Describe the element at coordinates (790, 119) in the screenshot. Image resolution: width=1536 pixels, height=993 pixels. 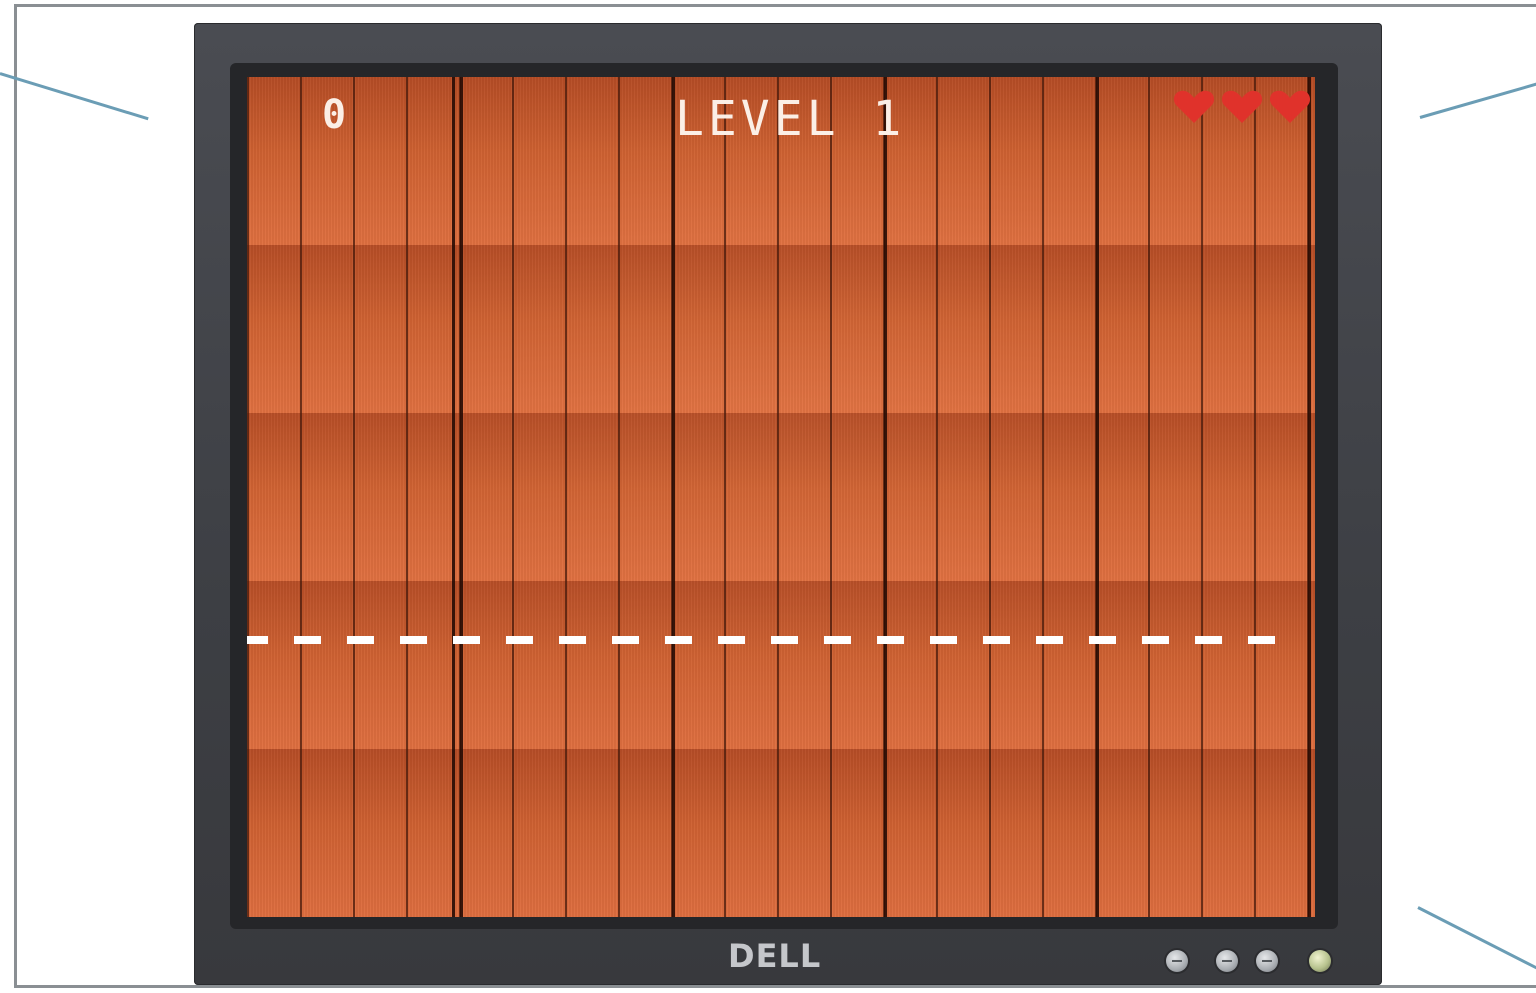
I see `level-title: LEVEL 1` at that location.